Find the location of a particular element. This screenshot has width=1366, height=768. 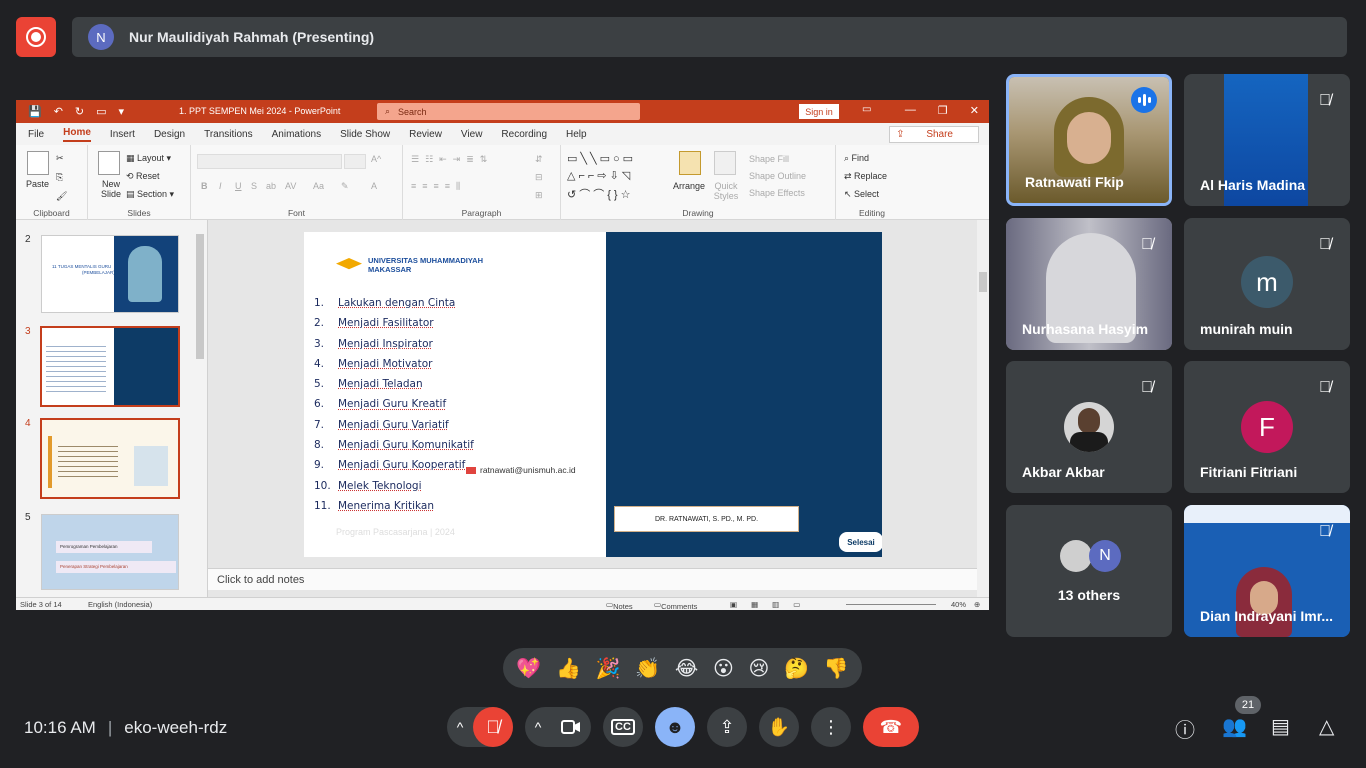

tab-transitions: Transitions is located at coordinates (228, 134).